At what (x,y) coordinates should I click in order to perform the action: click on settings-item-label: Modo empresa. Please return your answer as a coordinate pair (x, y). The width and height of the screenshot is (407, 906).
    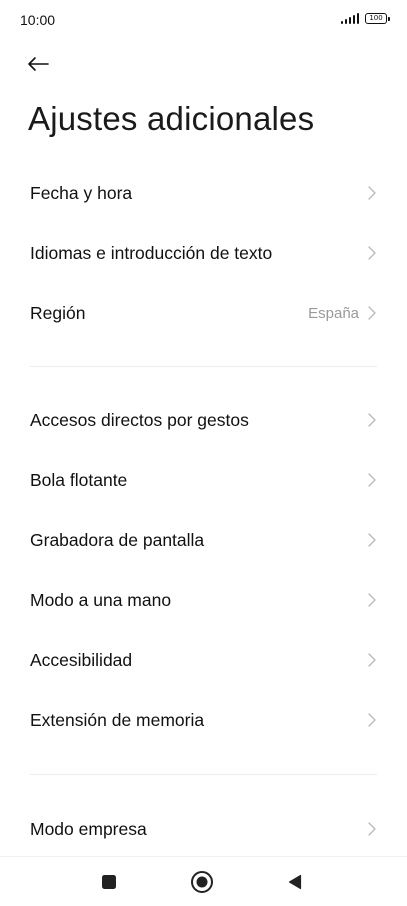
    Looking at the image, I should click on (88, 828).